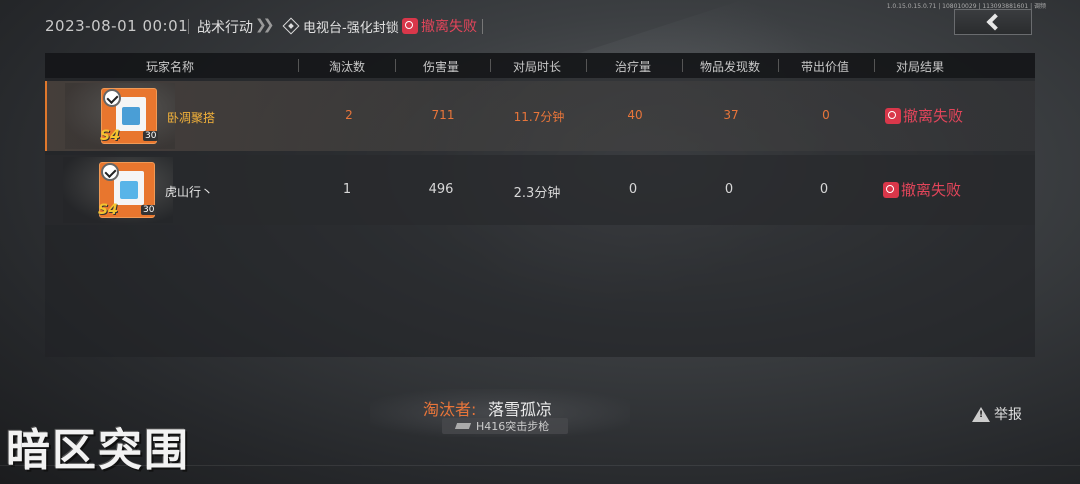  I want to click on back-arrow-icon, so click(995, 22).